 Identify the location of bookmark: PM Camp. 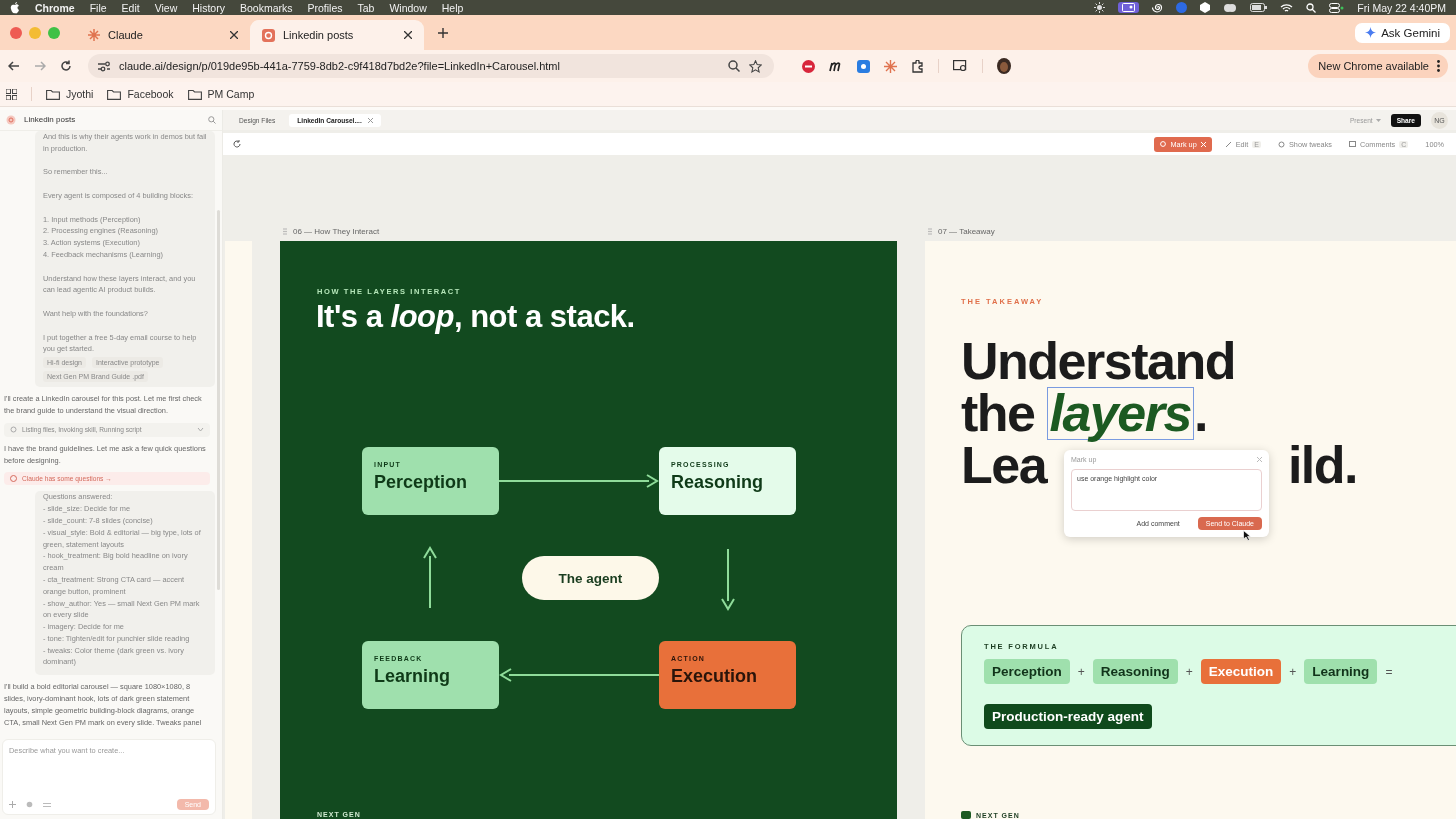
(221, 94).